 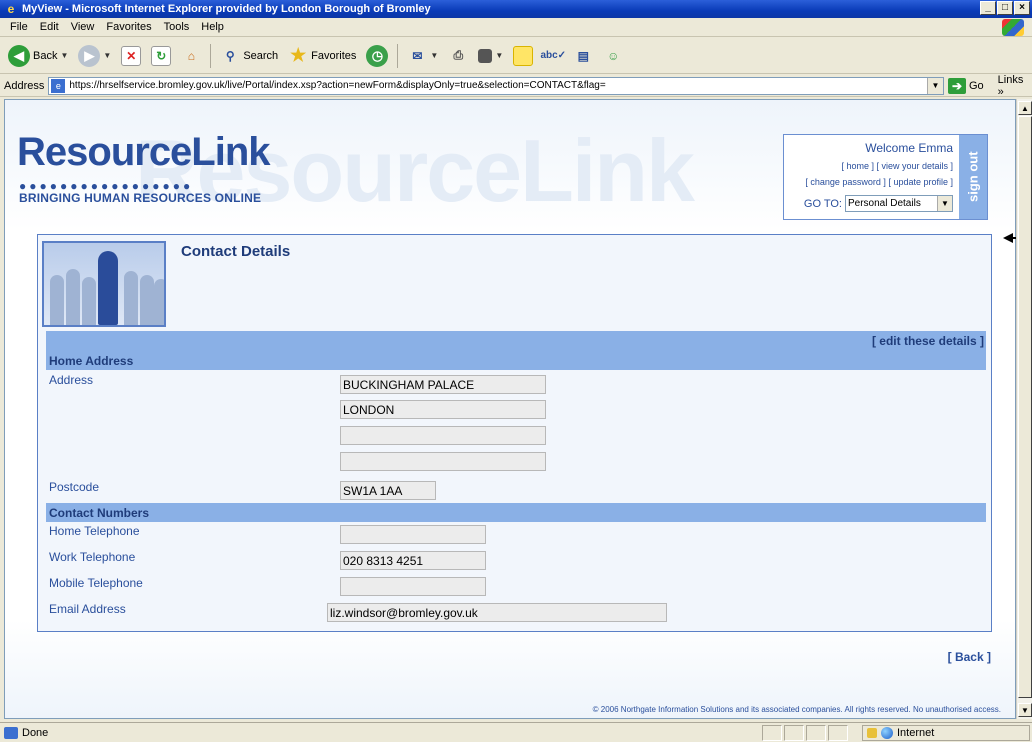 I want to click on refresh-button: ↻, so click(x=161, y=56).